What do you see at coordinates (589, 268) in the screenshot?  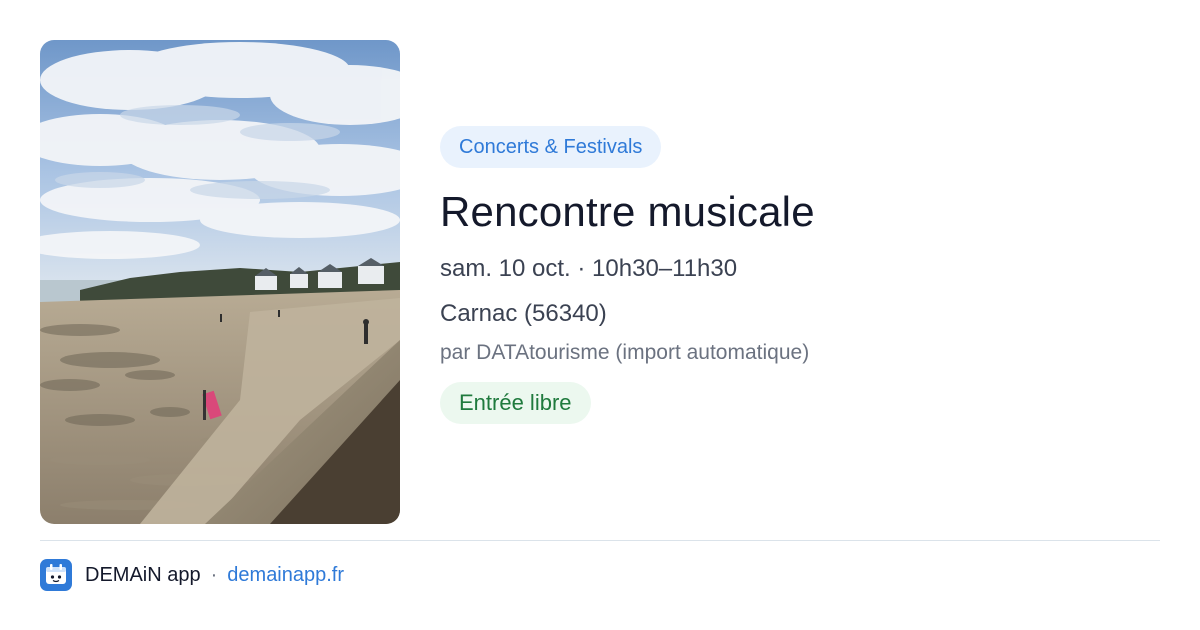 I see `event-datetime: sam. 10 oct. · 10h30–11h30` at bounding box center [589, 268].